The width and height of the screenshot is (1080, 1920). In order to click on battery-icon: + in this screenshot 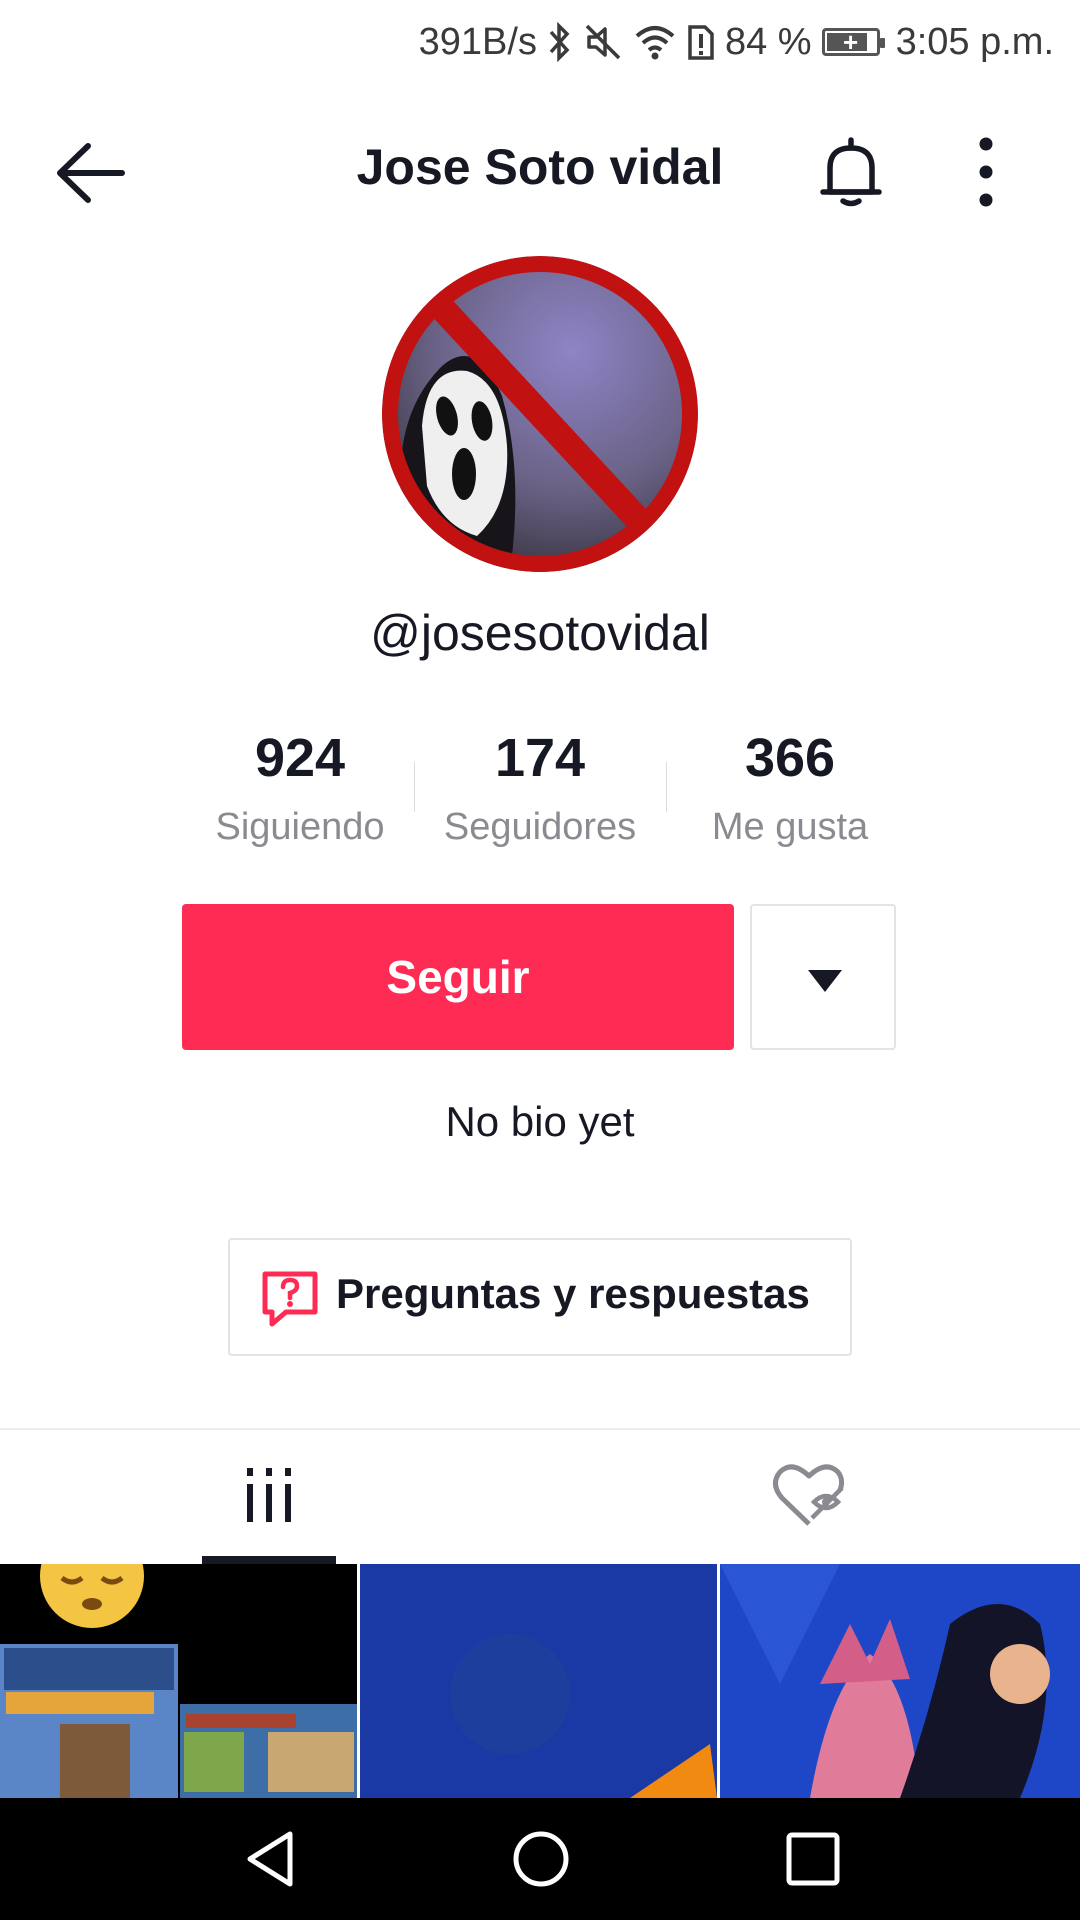, I will do `click(853, 42)`.